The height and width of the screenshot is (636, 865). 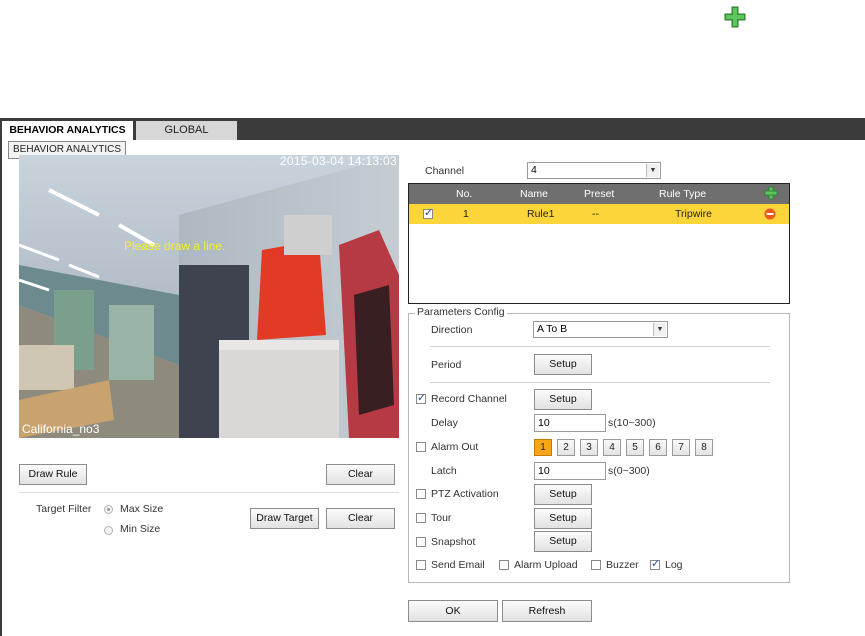 I want to click on parameters-config-legend: Parameters Config, so click(x=461, y=312).